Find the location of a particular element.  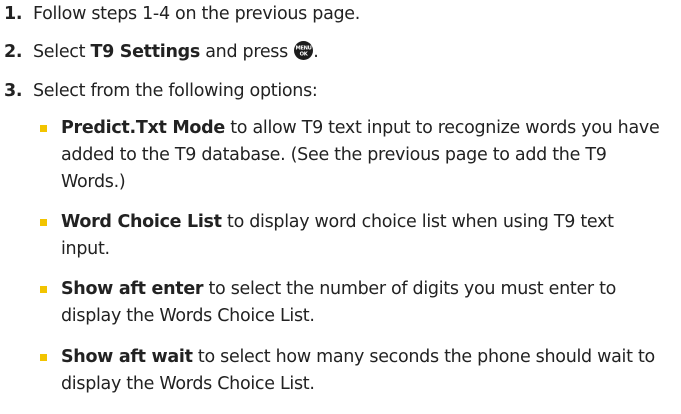

step-3: 3. Select from the following options: is located at coordinates (161, 91).